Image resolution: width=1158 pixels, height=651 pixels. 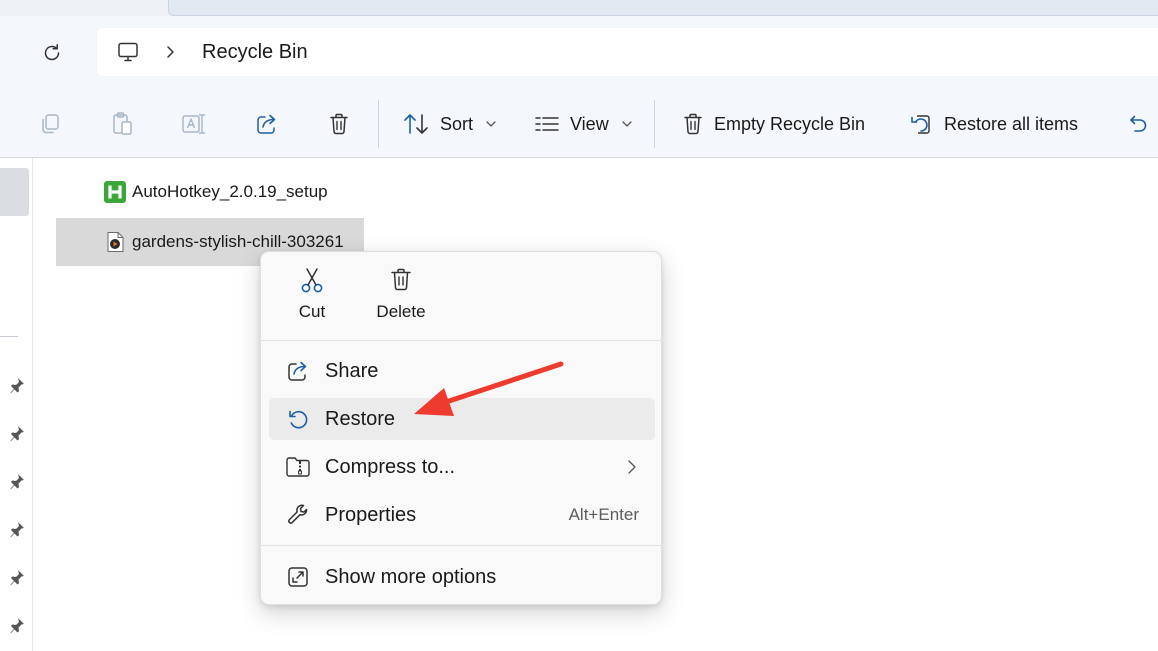 I want to click on cut-label: Cut, so click(x=312, y=311).